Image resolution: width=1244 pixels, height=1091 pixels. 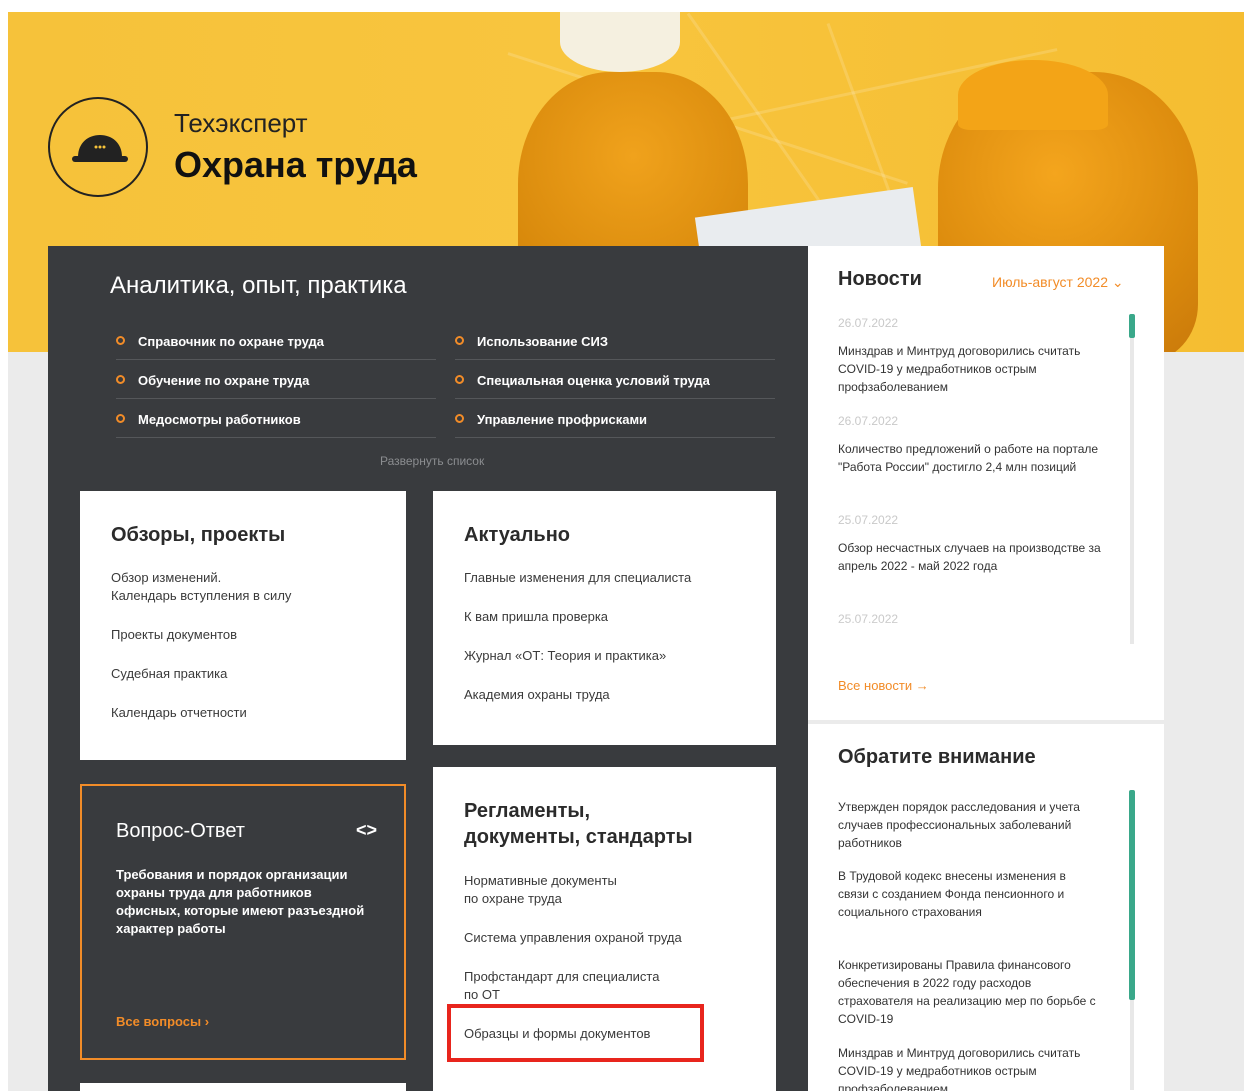 I want to click on attention-title: Обратите внимание, so click(x=937, y=757).